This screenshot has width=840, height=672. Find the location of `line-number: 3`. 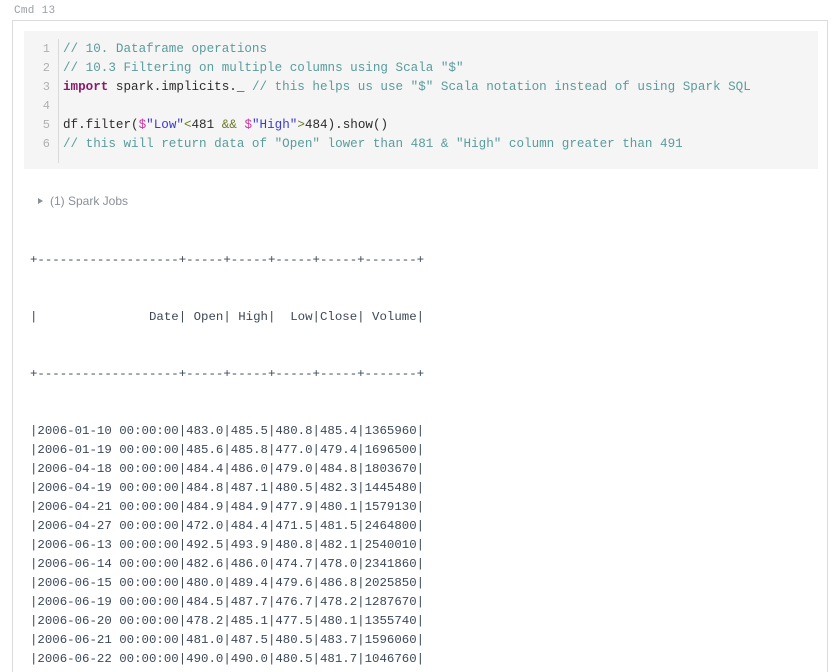

line-number: 3 is located at coordinates (46, 87).